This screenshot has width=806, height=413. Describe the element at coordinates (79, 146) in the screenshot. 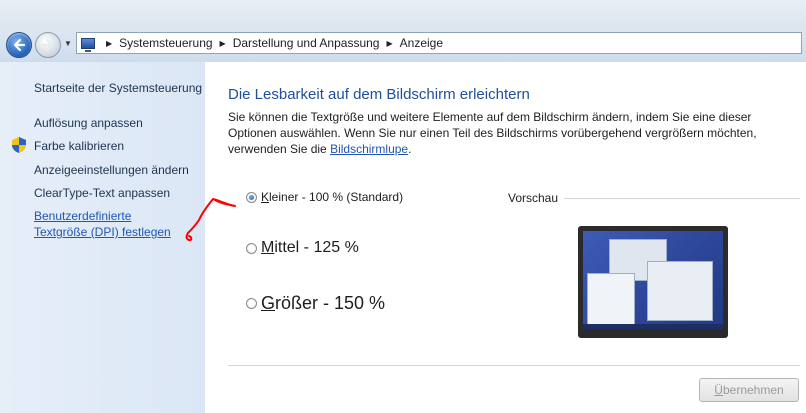

I see `sidebar-item-calibrate: Farbe kalibrieren` at that location.